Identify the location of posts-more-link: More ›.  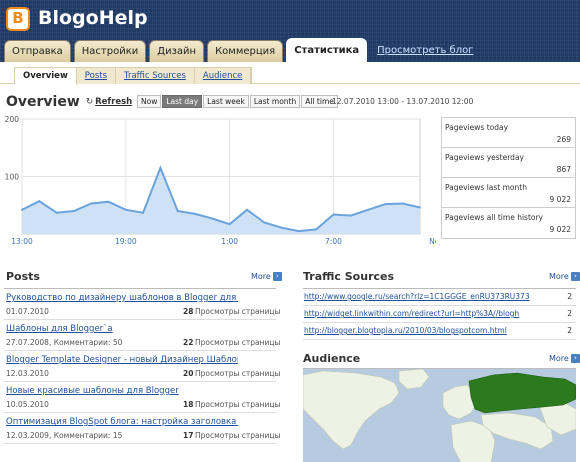
(266, 276).